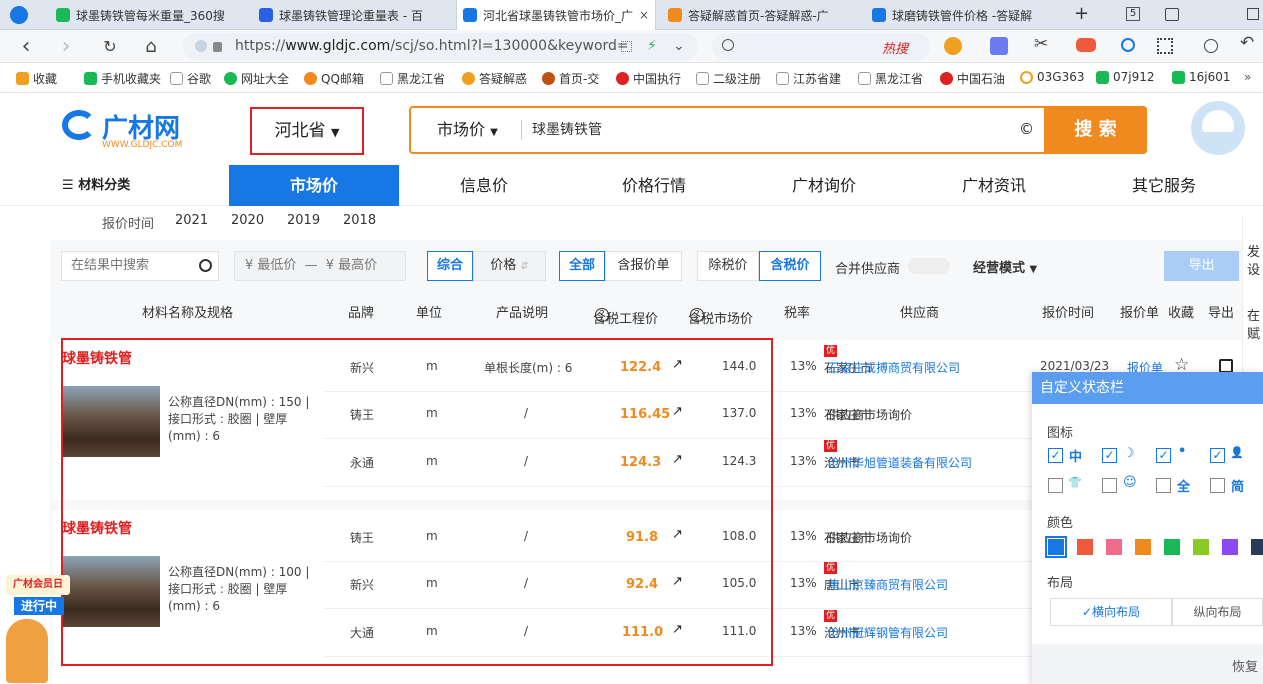 This screenshot has height=684, width=1263. Describe the element at coordinates (1183, 485) in the screenshot. I see `icon-option: 全` at that location.